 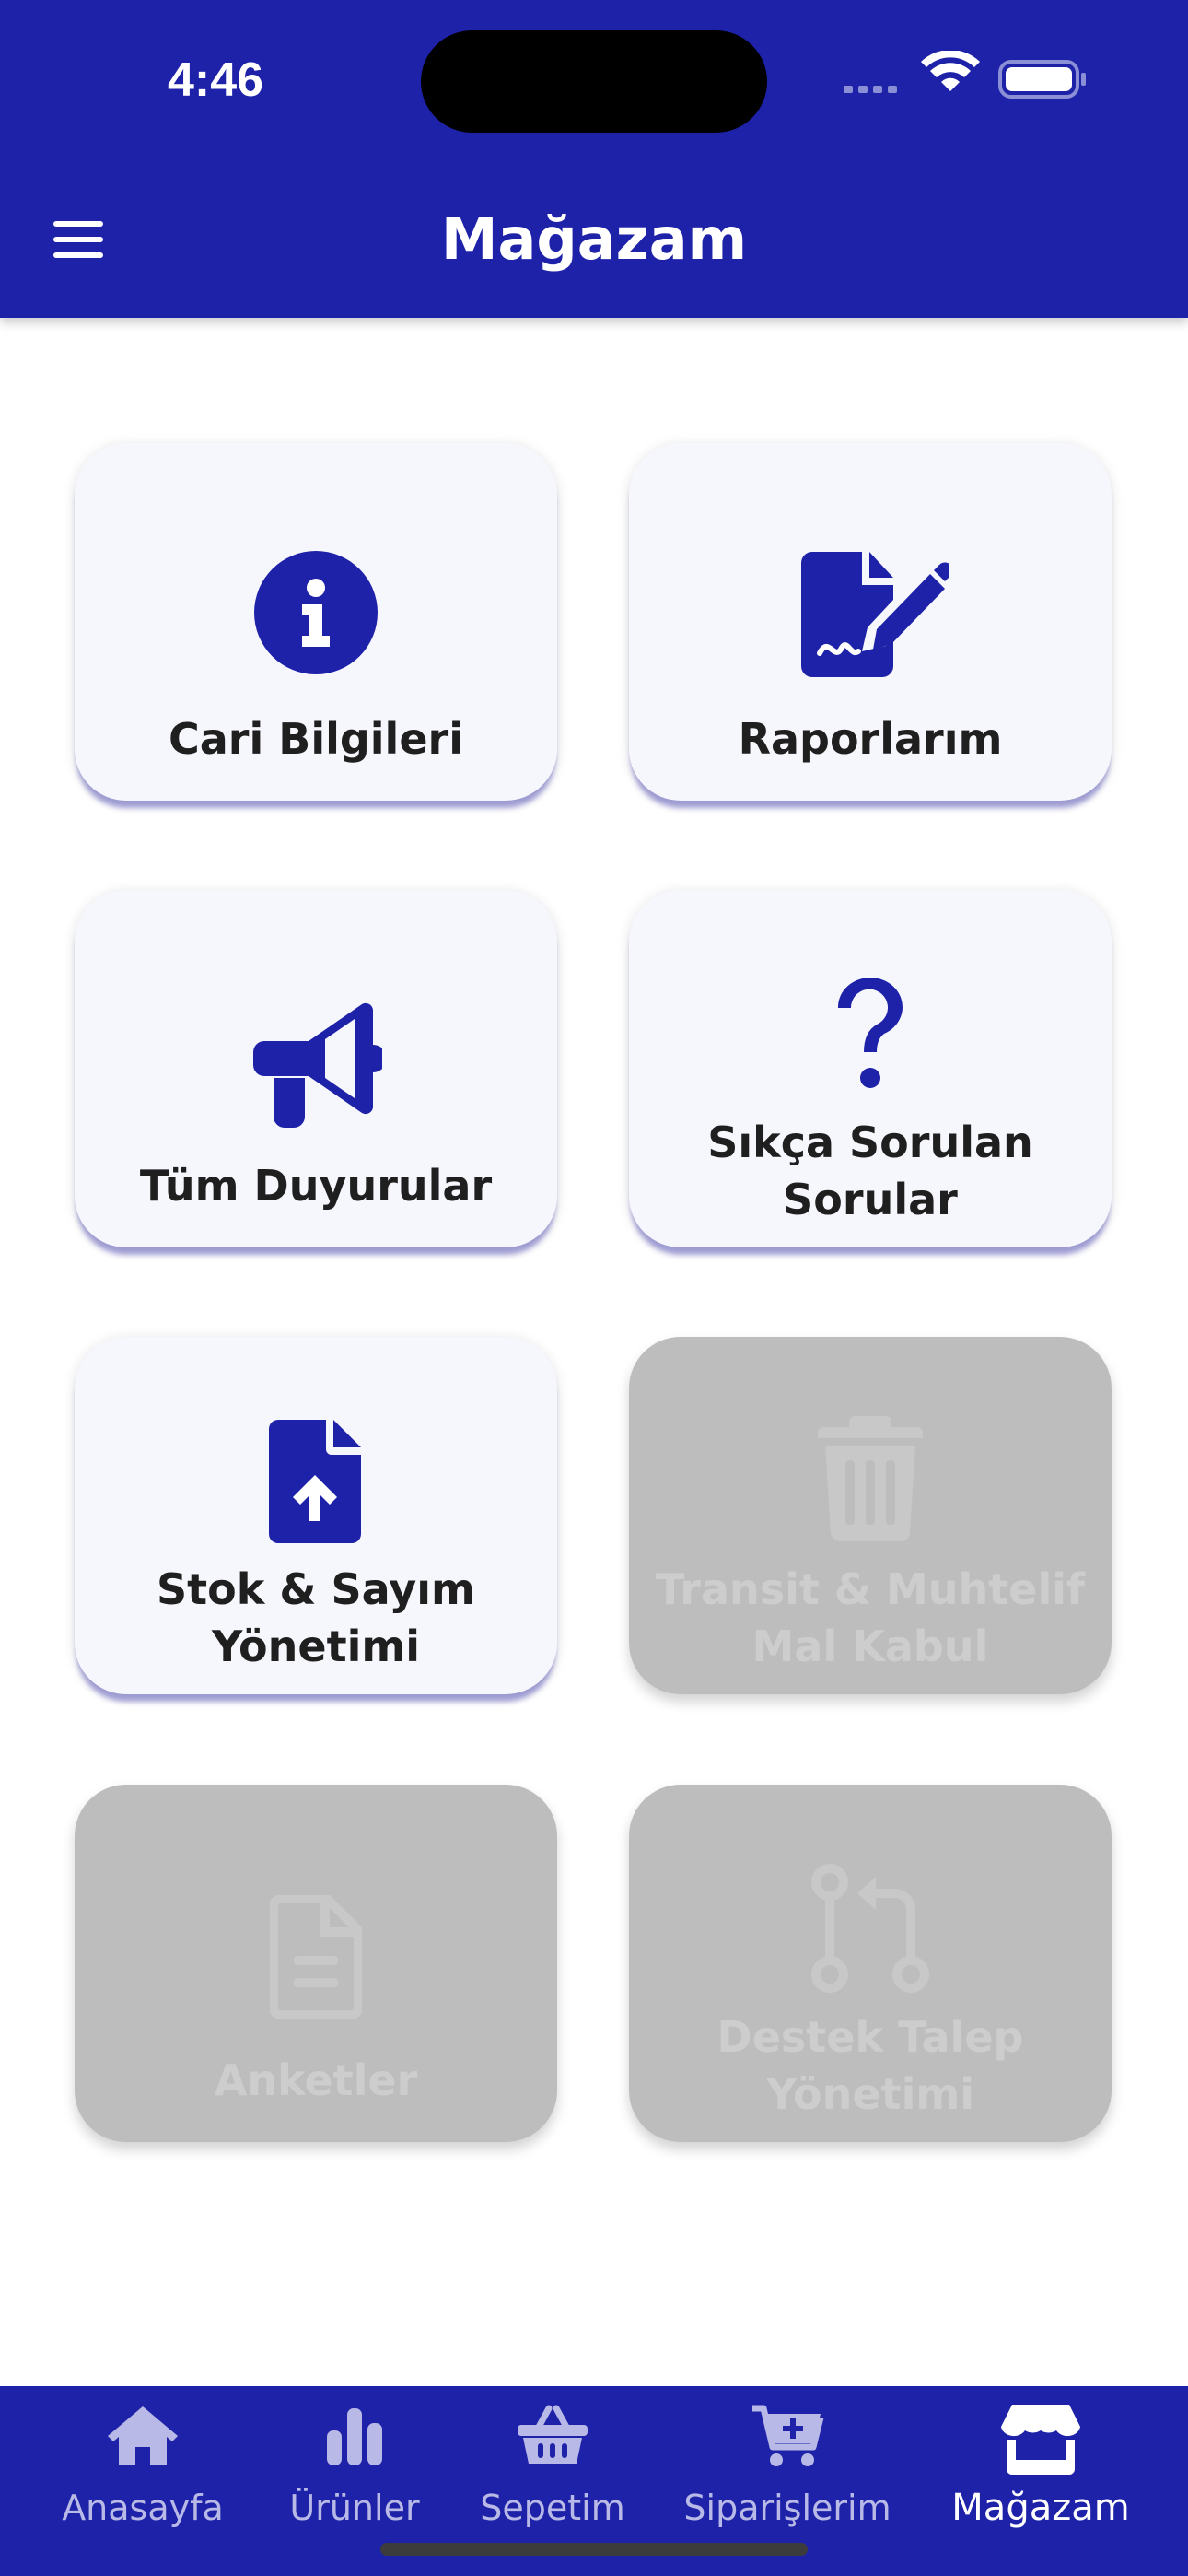 What do you see at coordinates (552, 2508) in the screenshot?
I see `tab-label: Sepetim` at bounding box center [552, 2508].